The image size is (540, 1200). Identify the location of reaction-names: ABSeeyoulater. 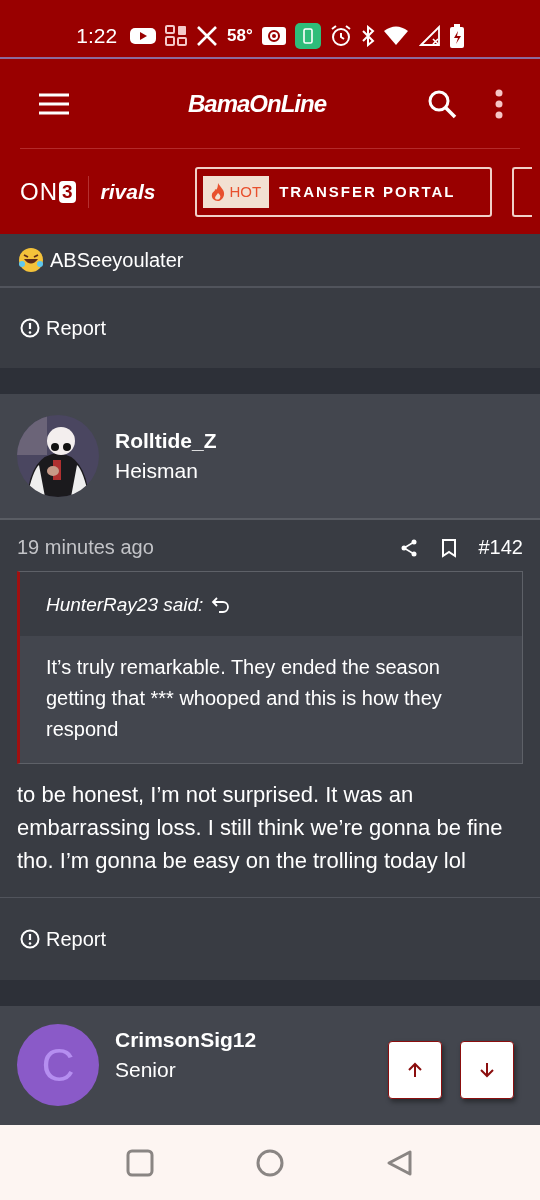
(117, 260).